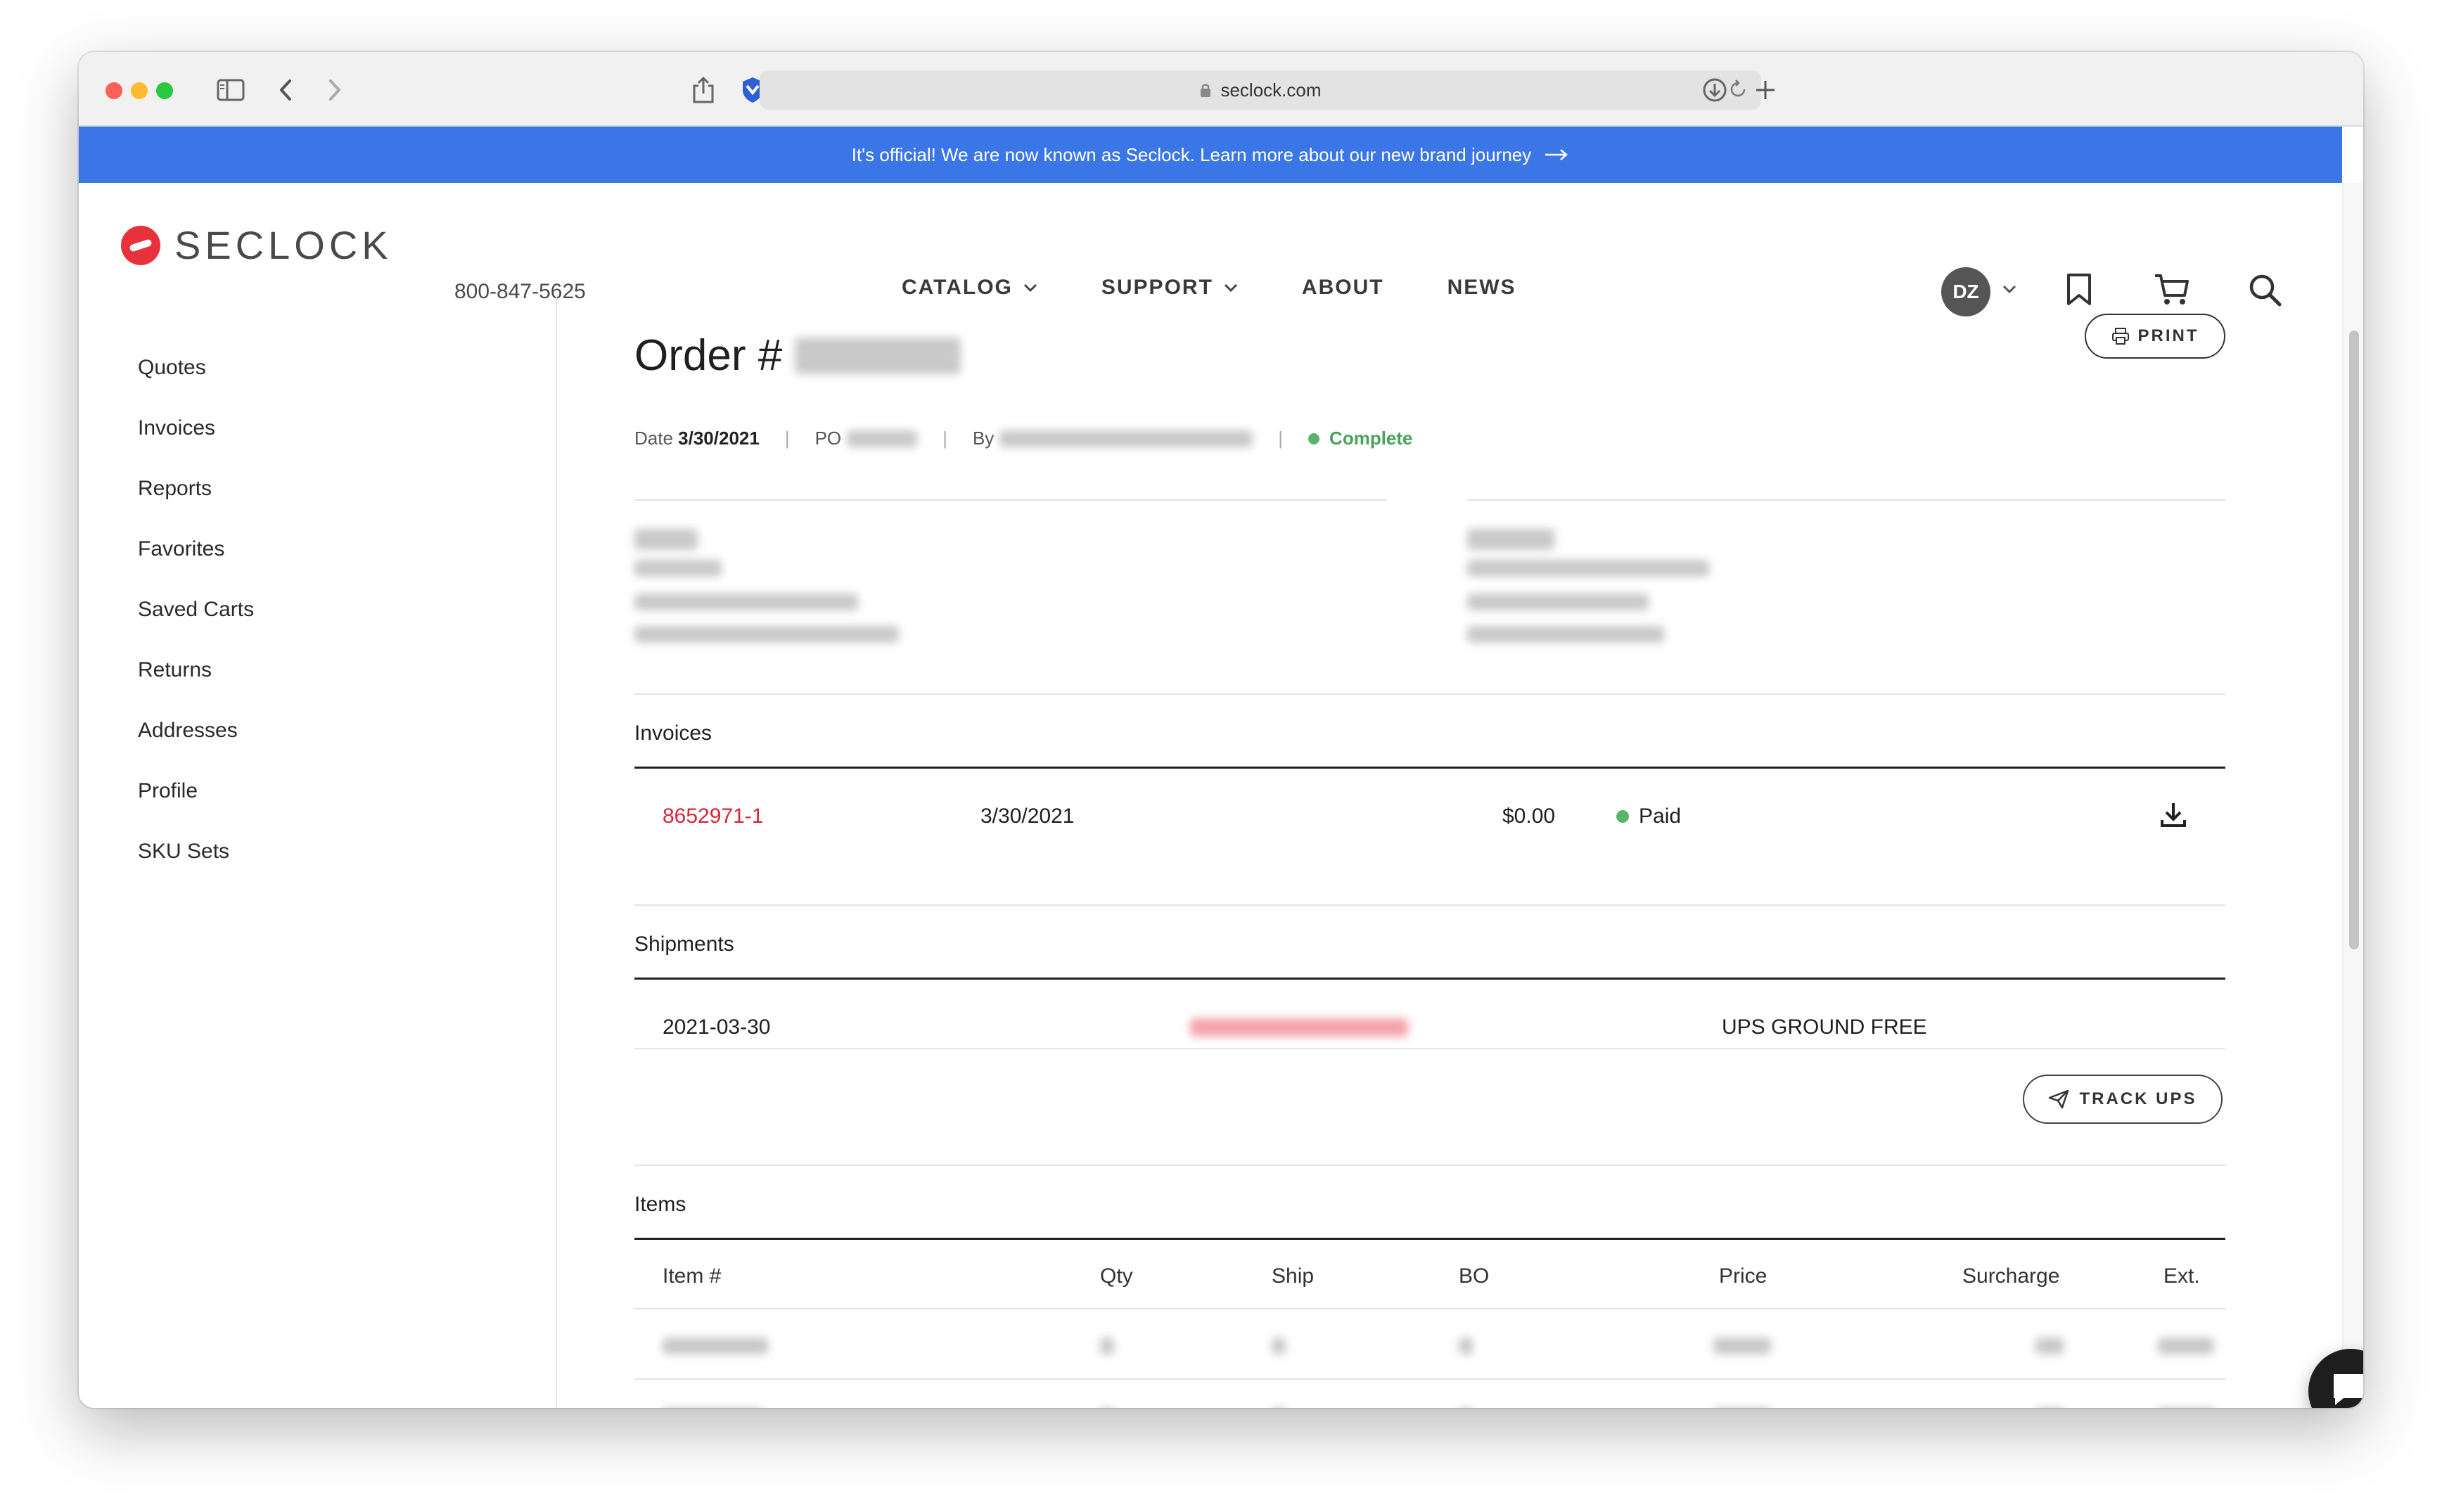 The height and width of the screenshot is (1512, 2442). I want to click on sidebar-item-saved-carts: Saved Carts, so click(196, 610).